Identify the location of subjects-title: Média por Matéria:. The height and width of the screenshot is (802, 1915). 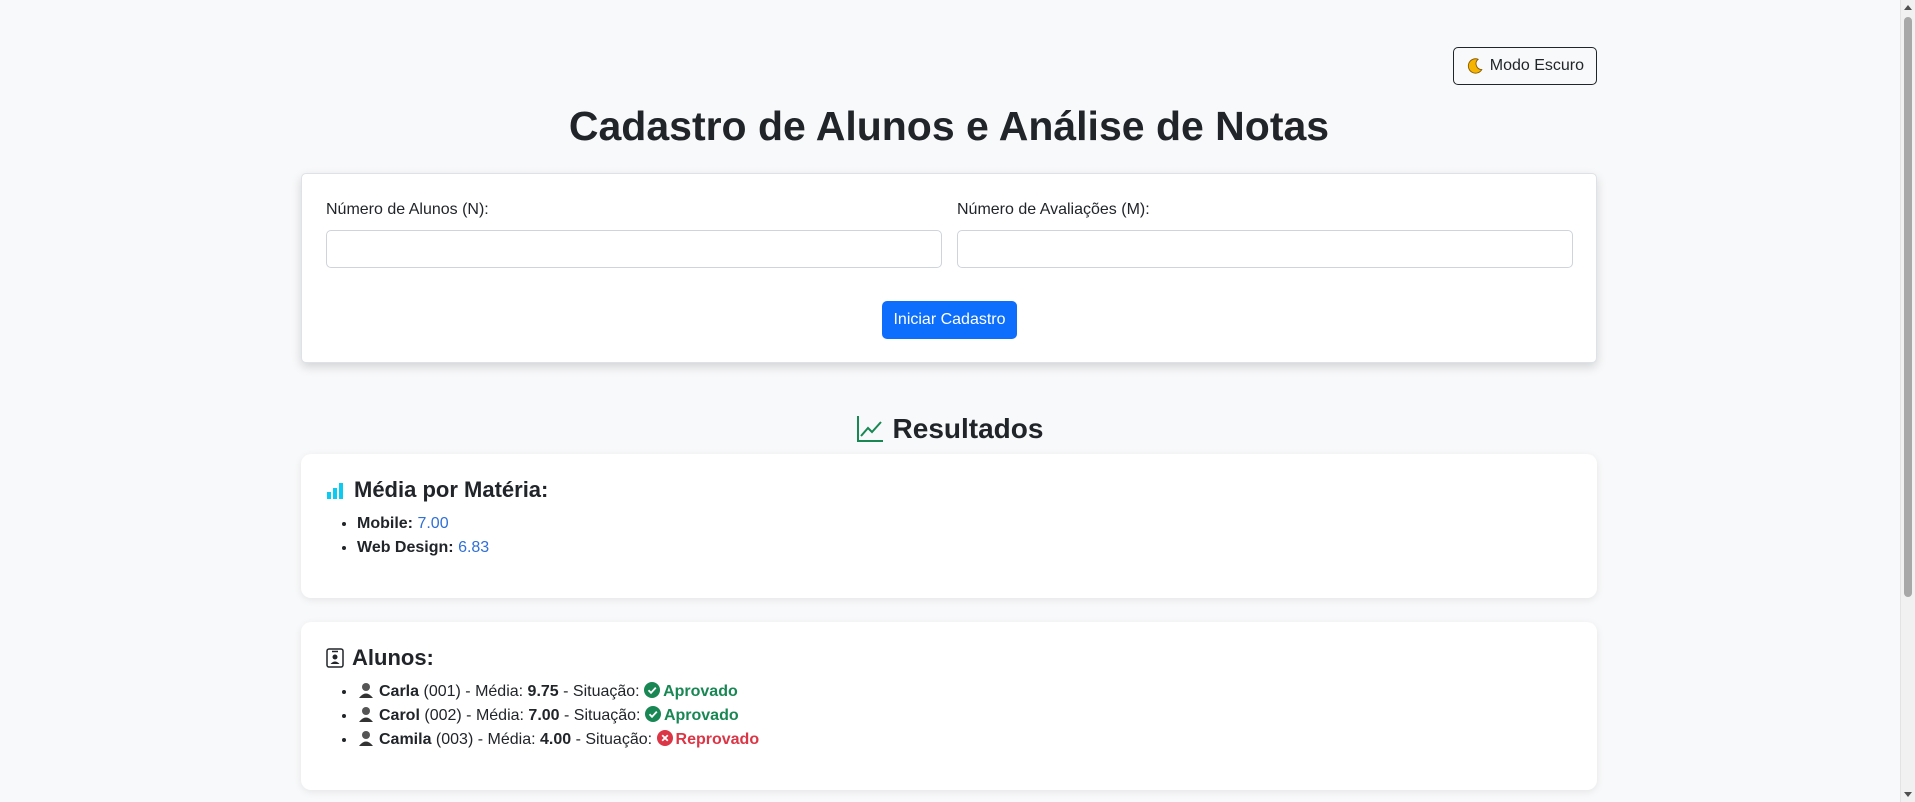
(451, 489).